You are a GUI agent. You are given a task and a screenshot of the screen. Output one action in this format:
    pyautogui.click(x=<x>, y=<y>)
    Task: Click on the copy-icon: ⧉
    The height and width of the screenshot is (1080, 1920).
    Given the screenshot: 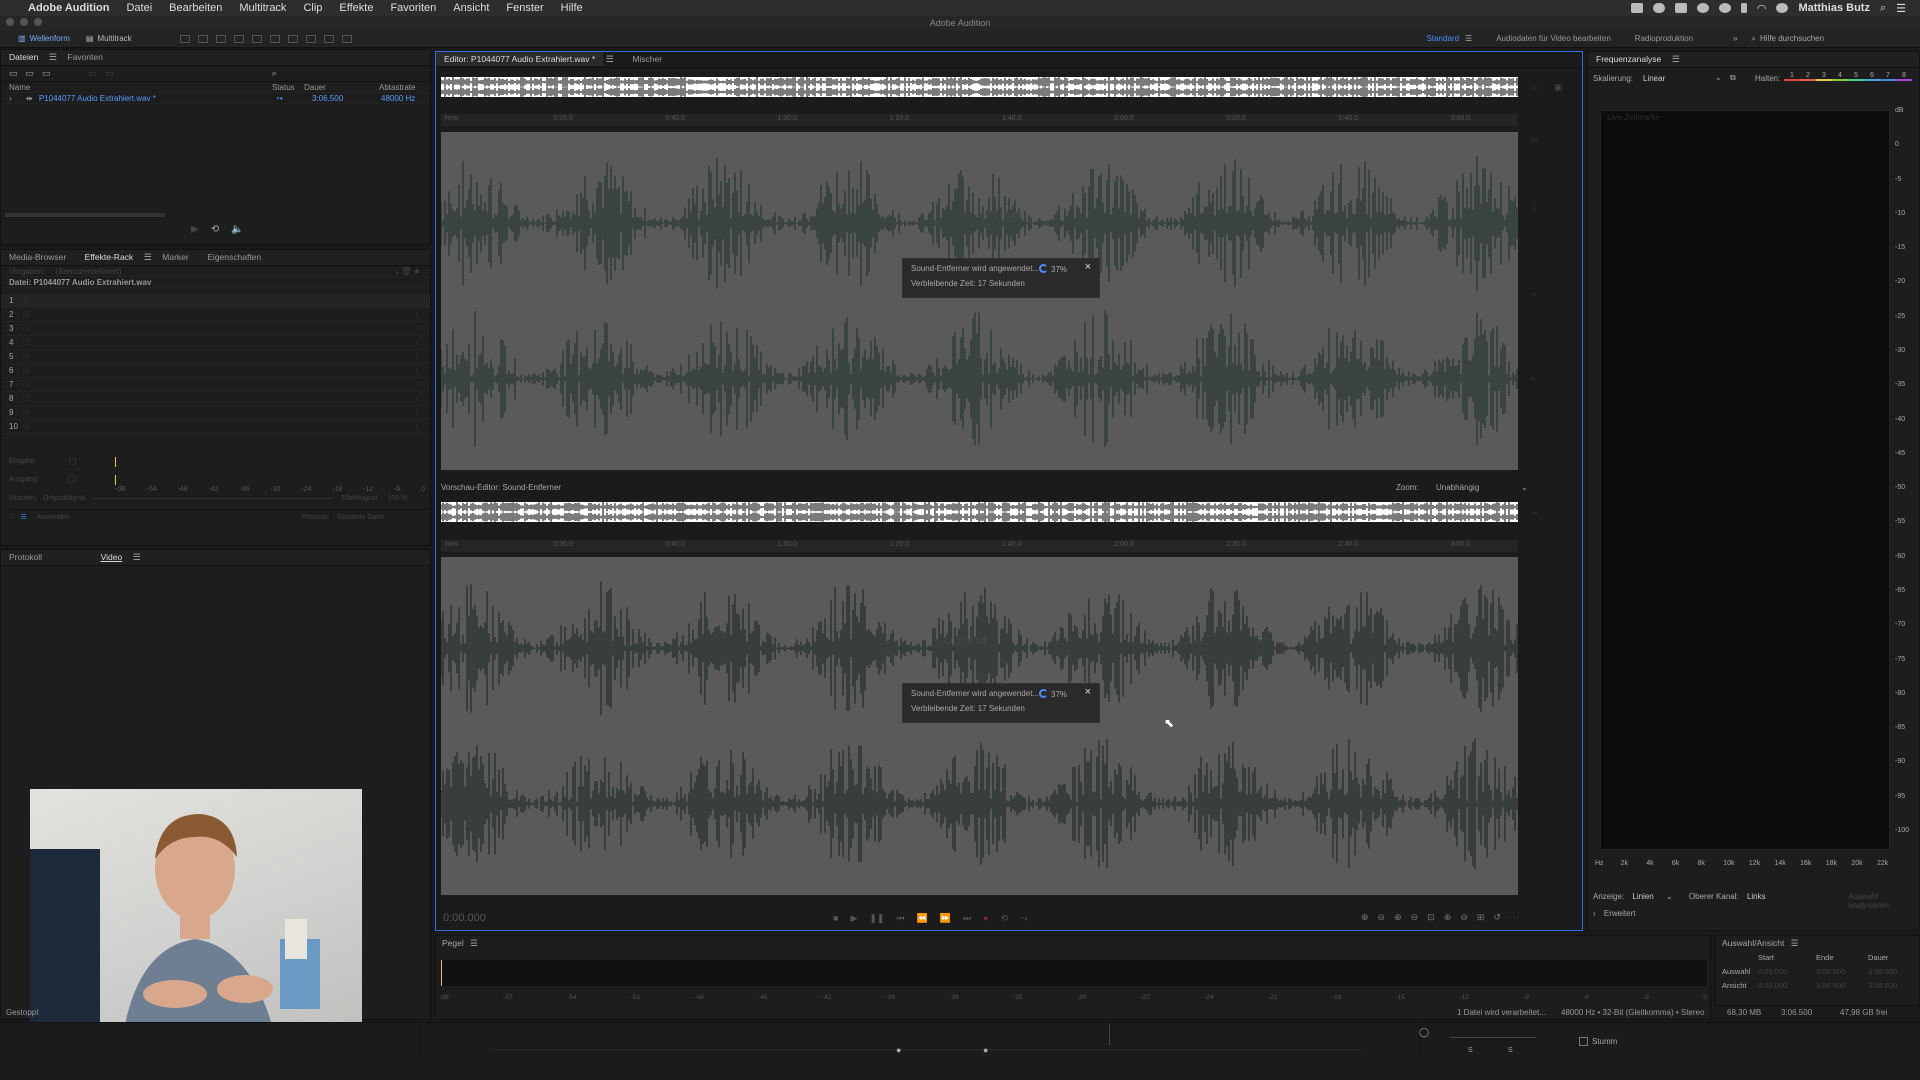 What is the action you would take?
    pyautogui.click(x=1733, y=78)
    